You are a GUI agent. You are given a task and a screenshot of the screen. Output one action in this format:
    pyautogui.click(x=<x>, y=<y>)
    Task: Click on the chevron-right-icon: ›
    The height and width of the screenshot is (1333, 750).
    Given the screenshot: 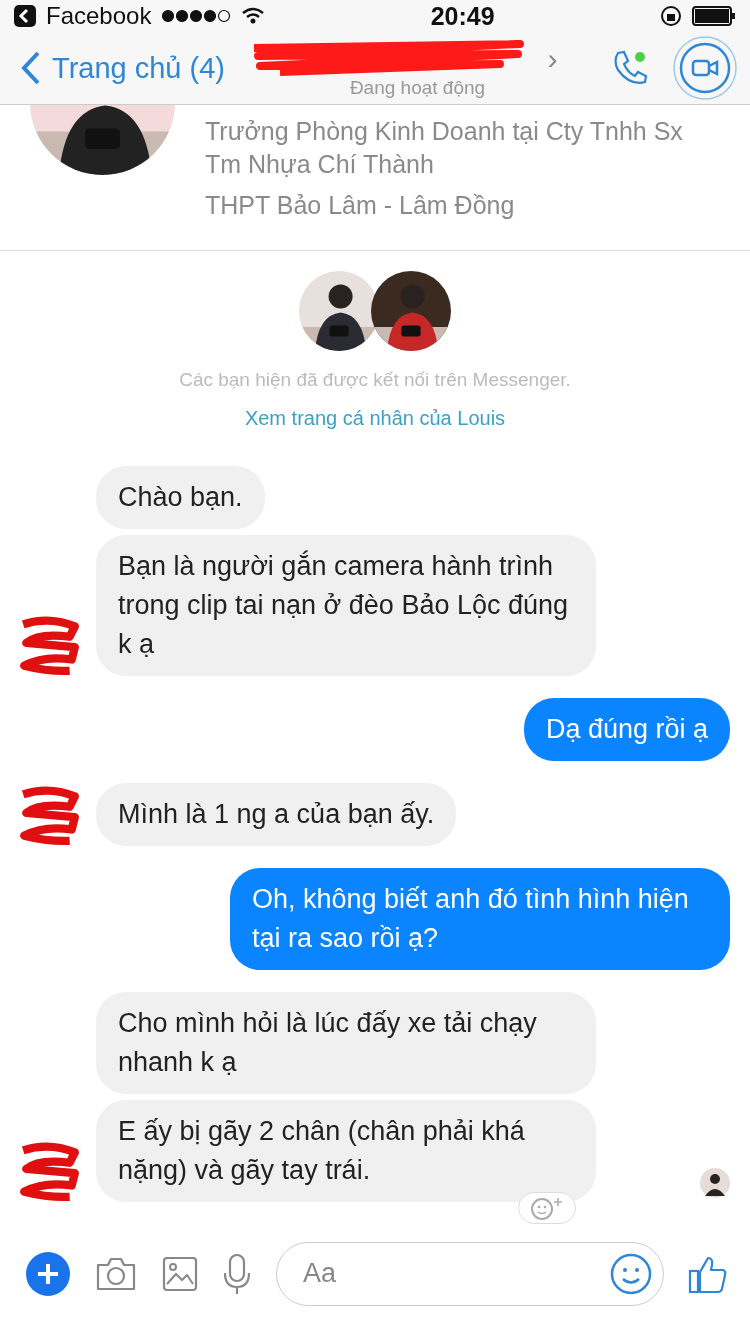 What is the action you would take?
    pyautogui.click(x=552, y=59)
    